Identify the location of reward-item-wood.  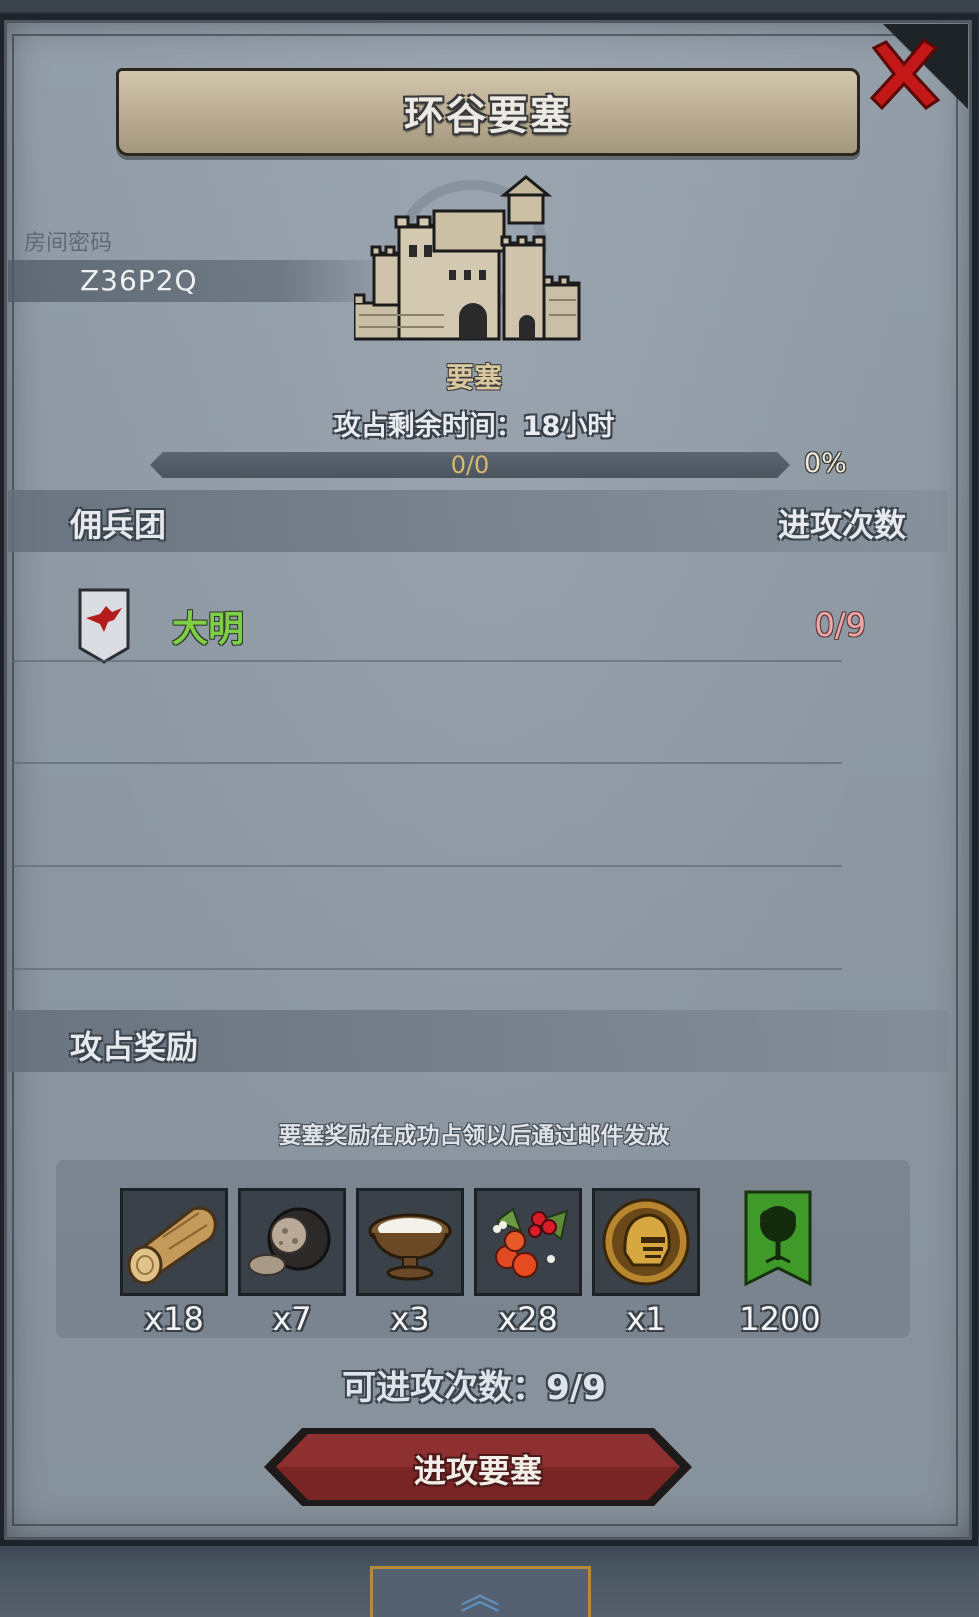
(174, 1242).